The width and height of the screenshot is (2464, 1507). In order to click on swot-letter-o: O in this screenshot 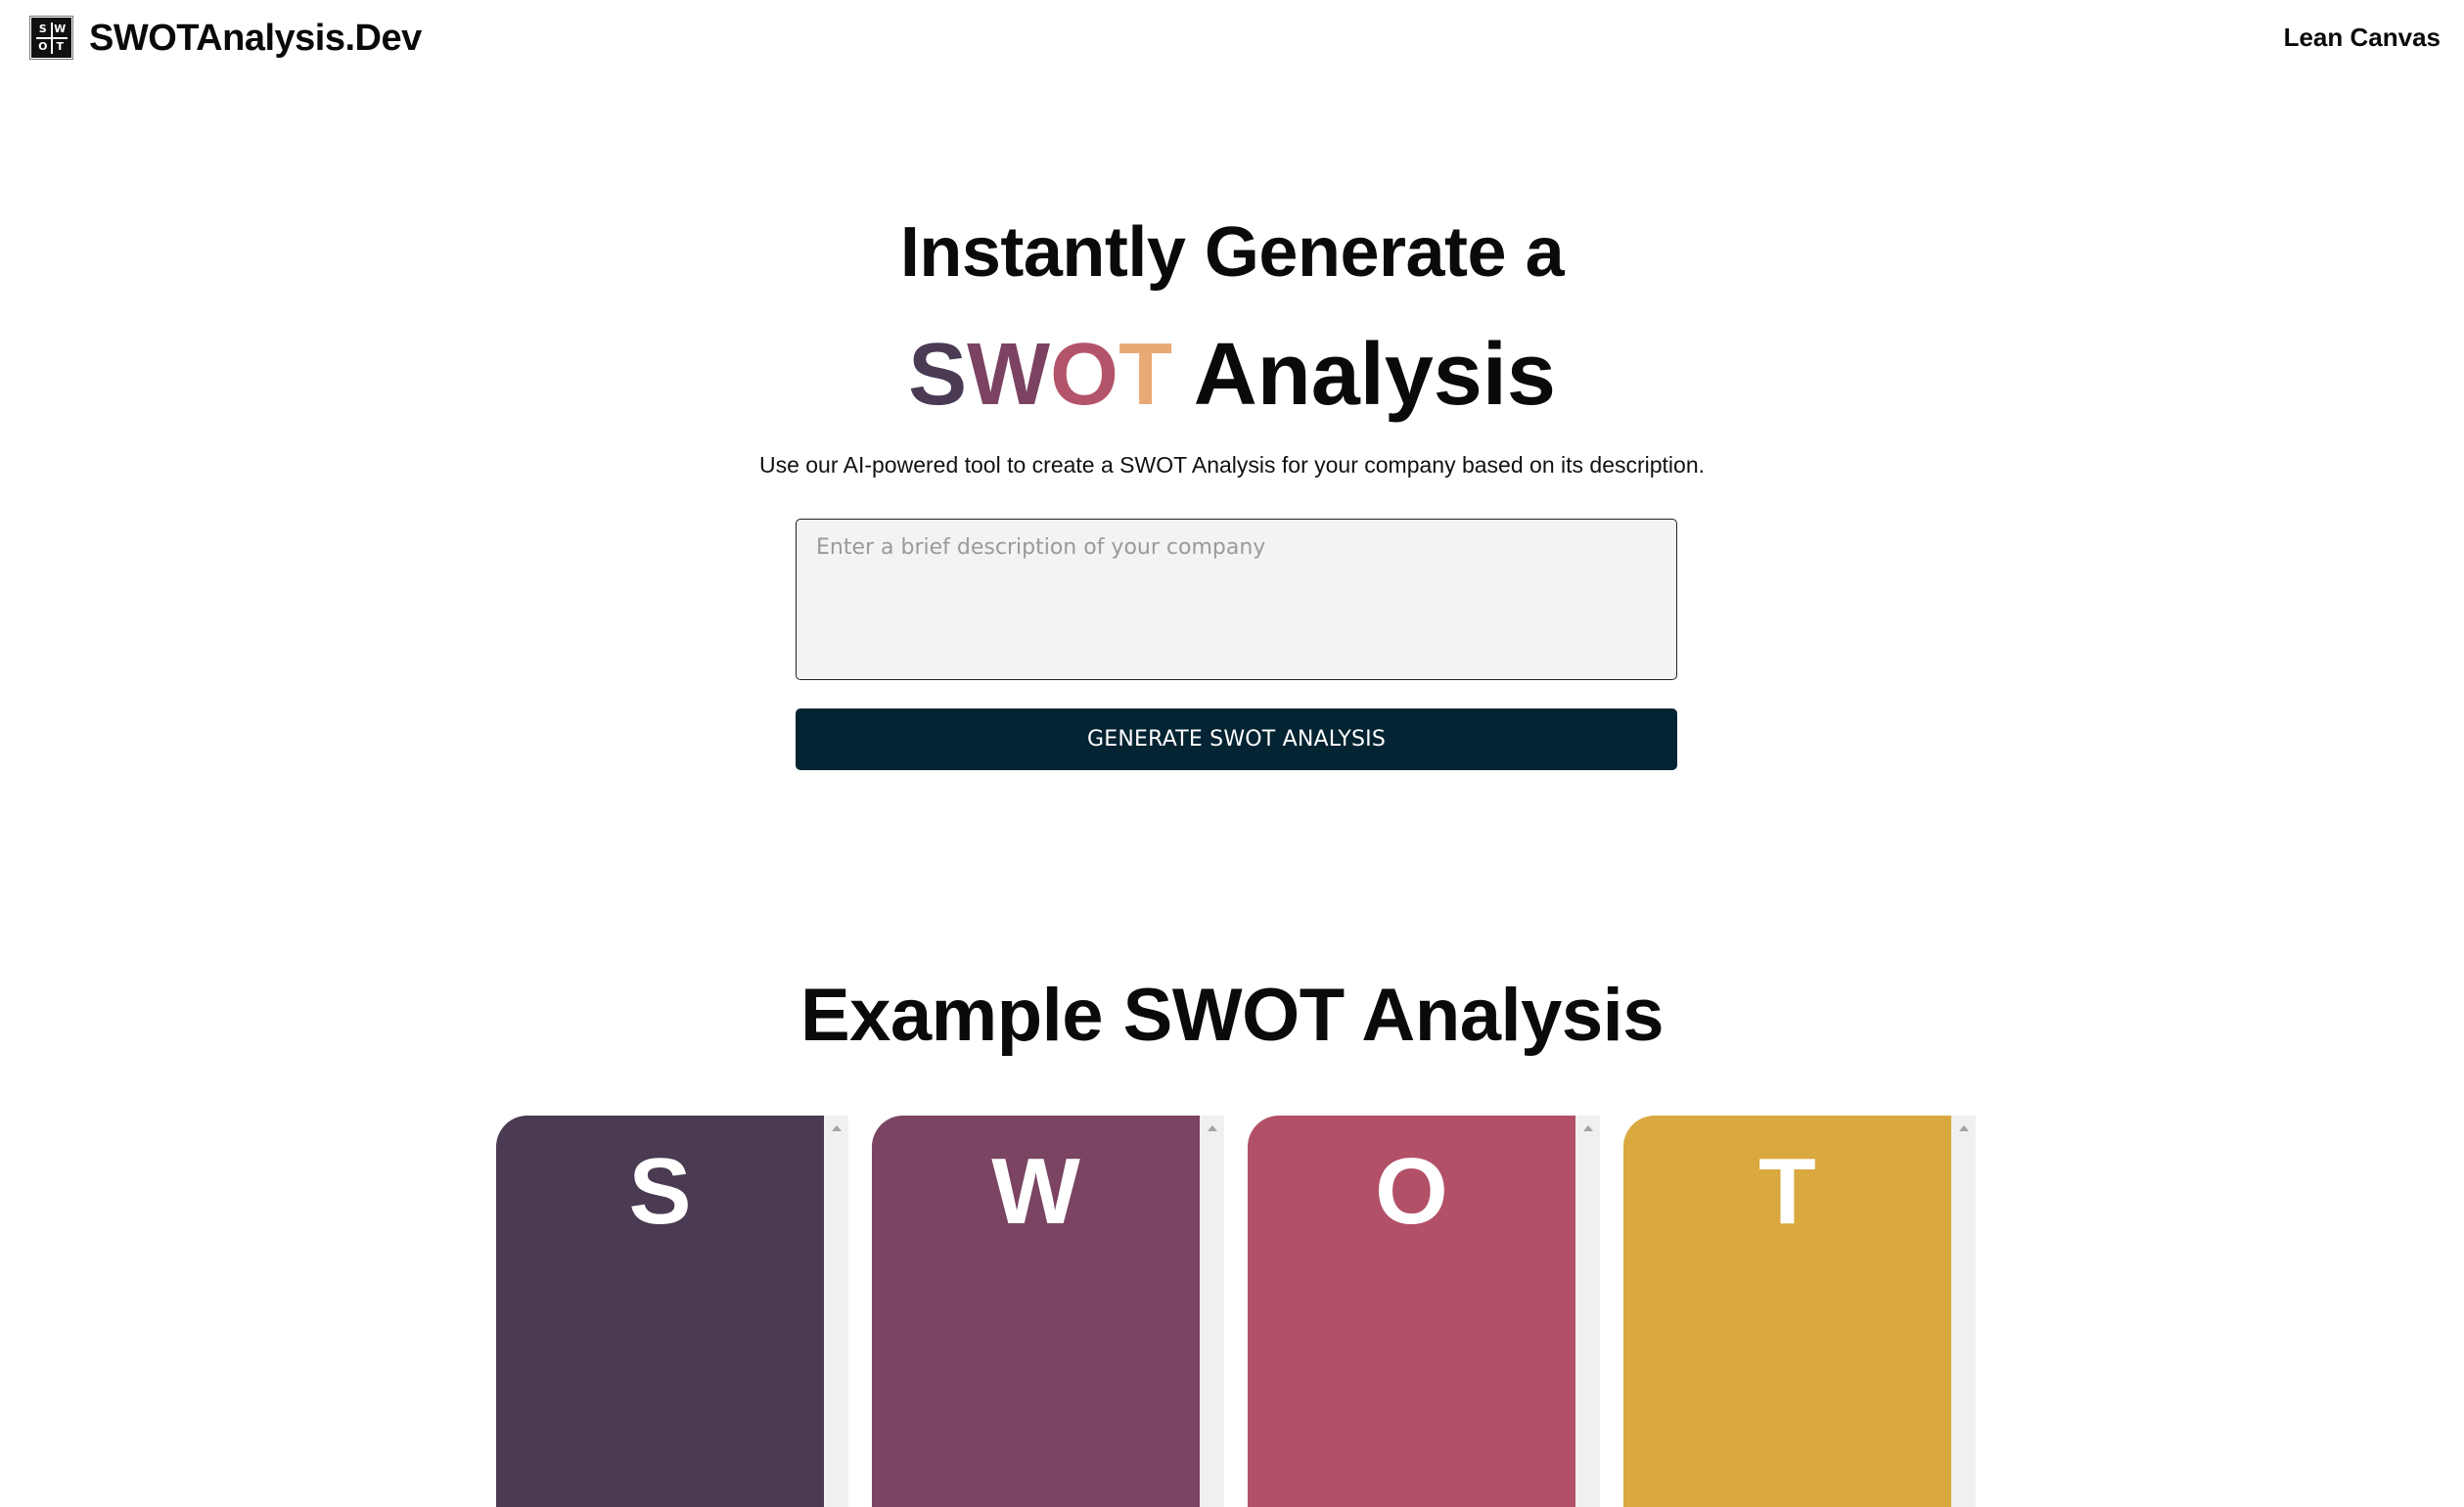, I will do `click(1084, 375)`.